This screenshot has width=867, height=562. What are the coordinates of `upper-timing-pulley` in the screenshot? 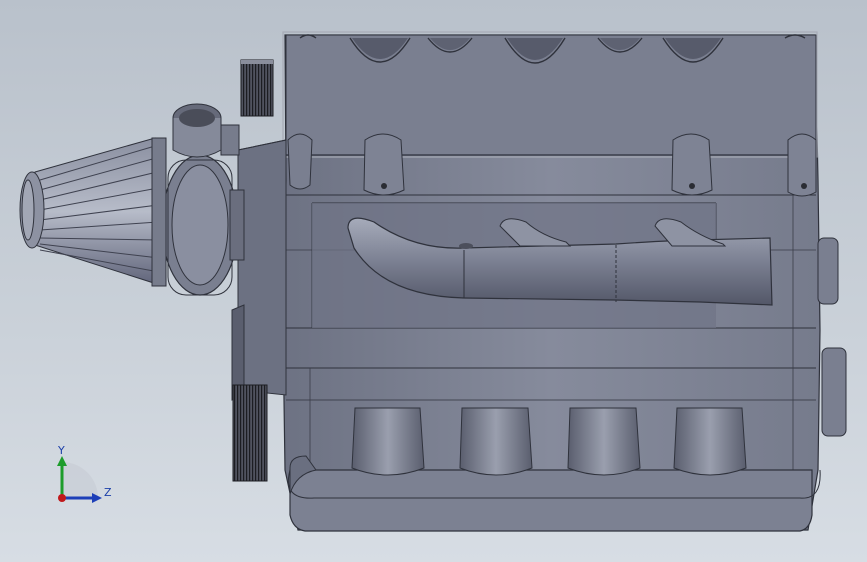 It's located at (257, 88).